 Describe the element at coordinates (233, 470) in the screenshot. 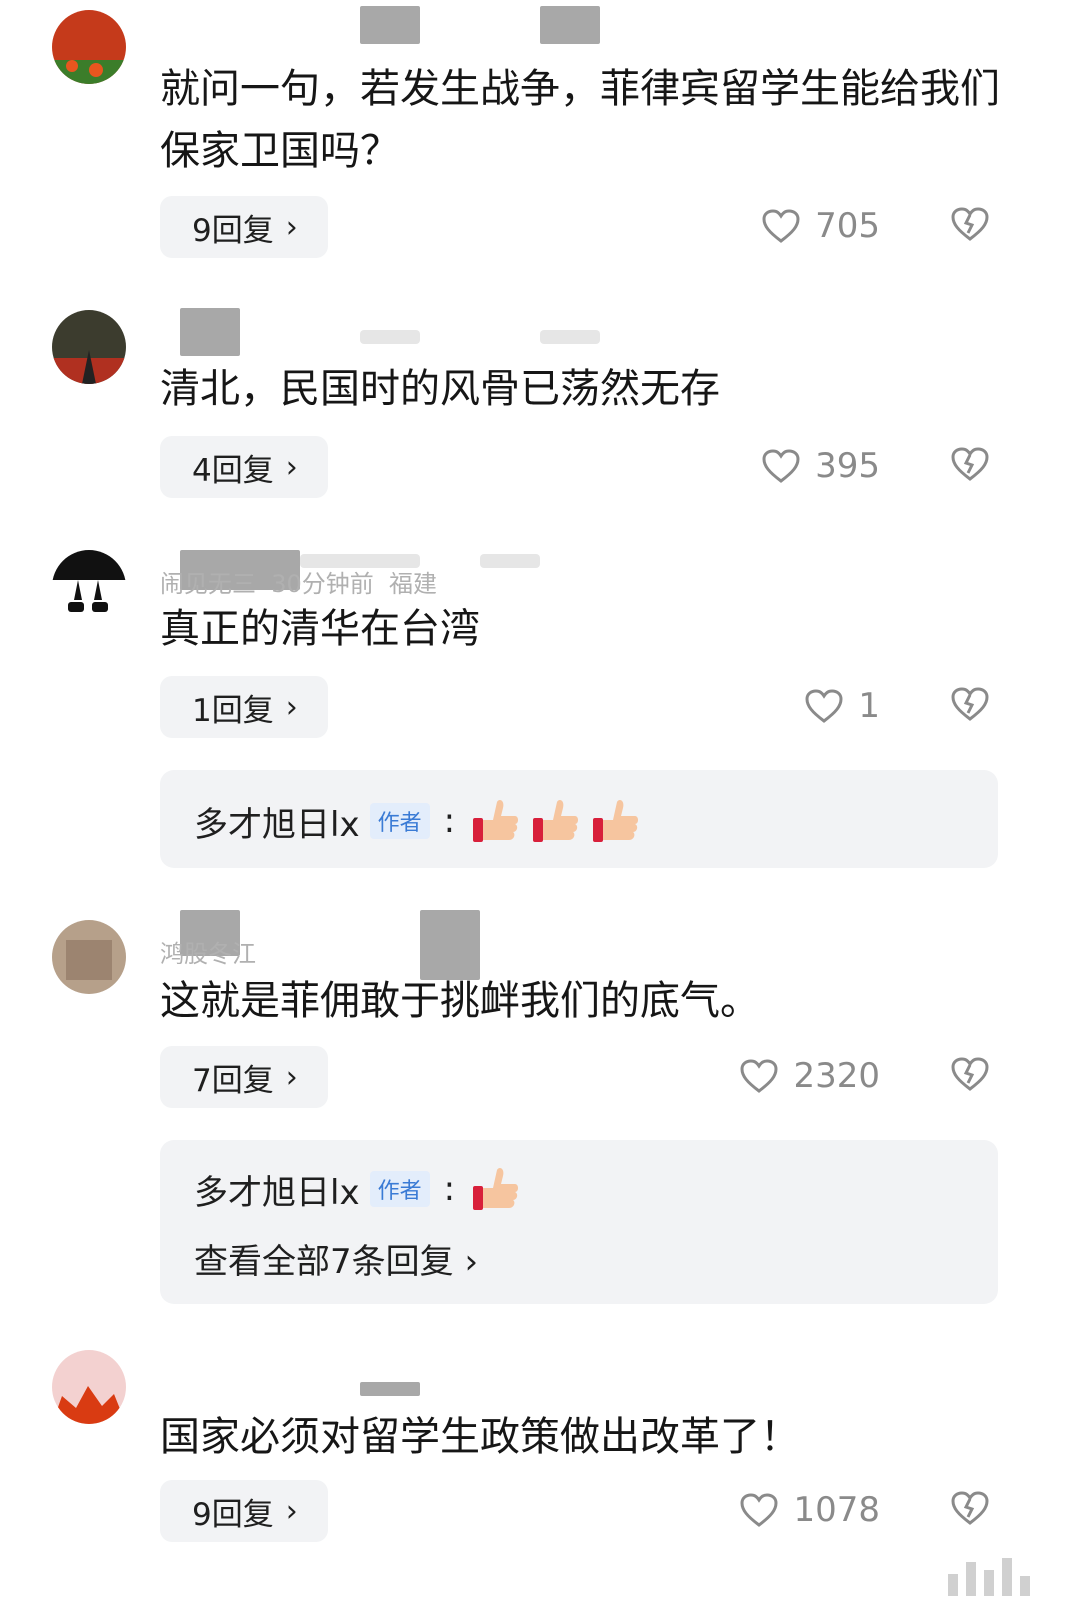

I see `replies-label: 4回复` at that location.